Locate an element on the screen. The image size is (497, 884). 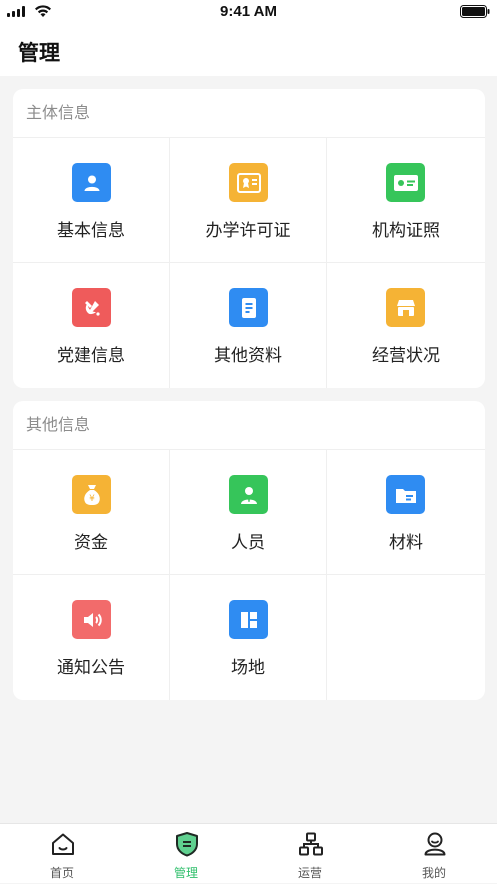
grid-item-venue: 场地 is located at coordinates (248, 637).